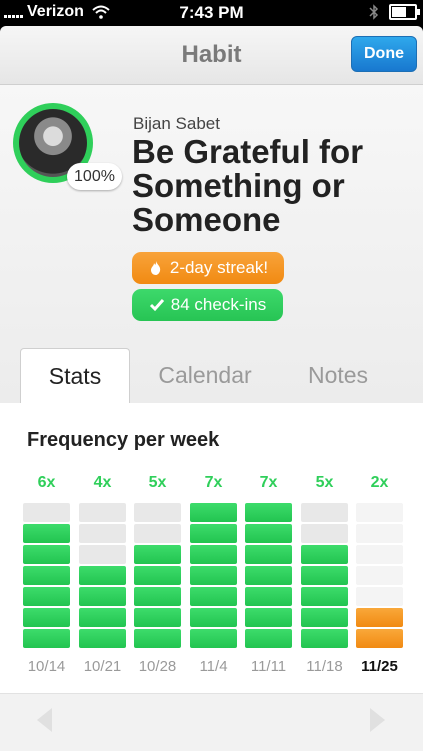 This screenshot has width=423, height=751. I want to click on tab-stats: Stats, so click(75, 376).